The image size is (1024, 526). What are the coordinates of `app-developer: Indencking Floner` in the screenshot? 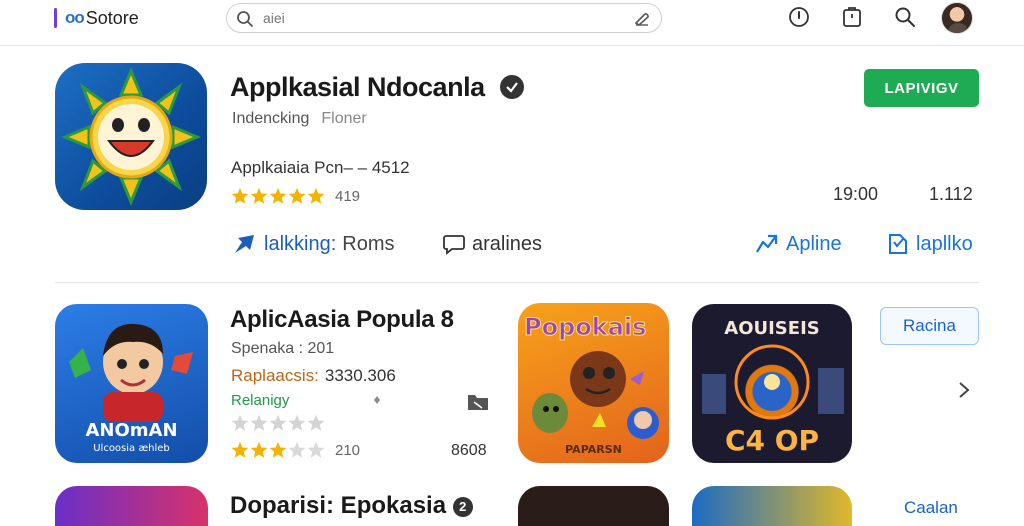 It's located at (299, 119).